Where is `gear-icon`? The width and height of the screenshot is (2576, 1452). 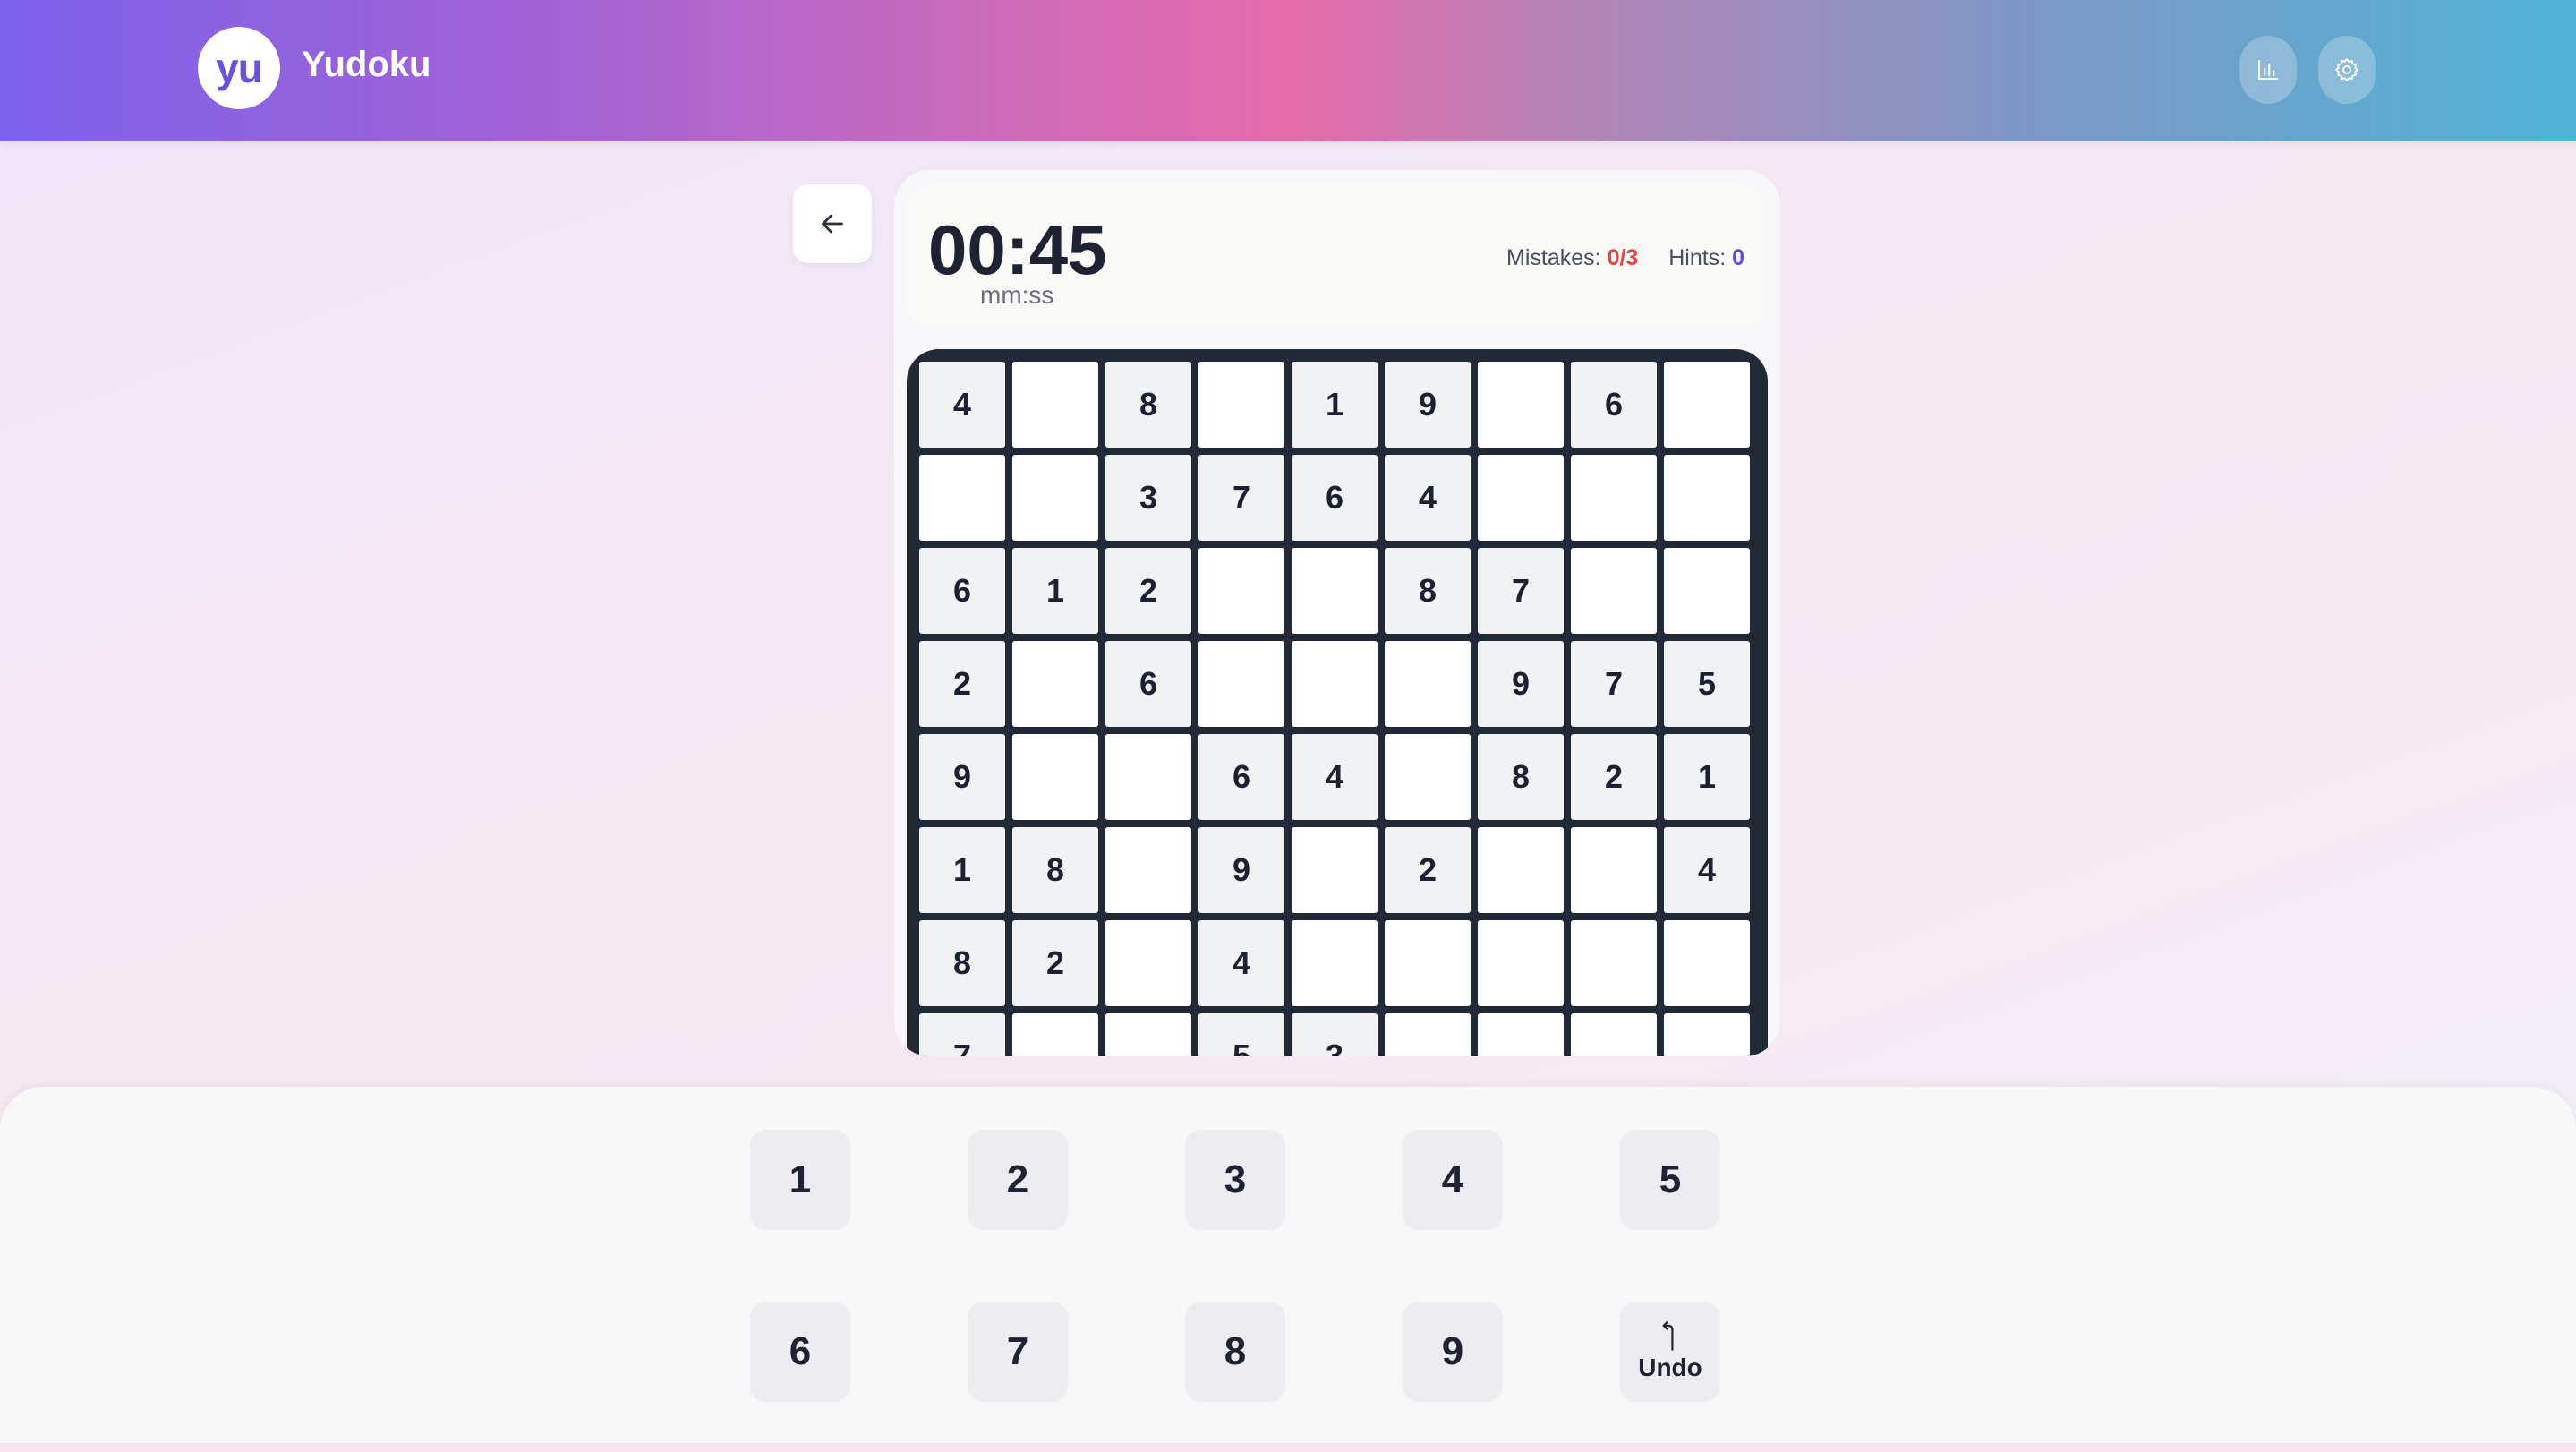 gear-icon is located at coordinates (2346, 69).